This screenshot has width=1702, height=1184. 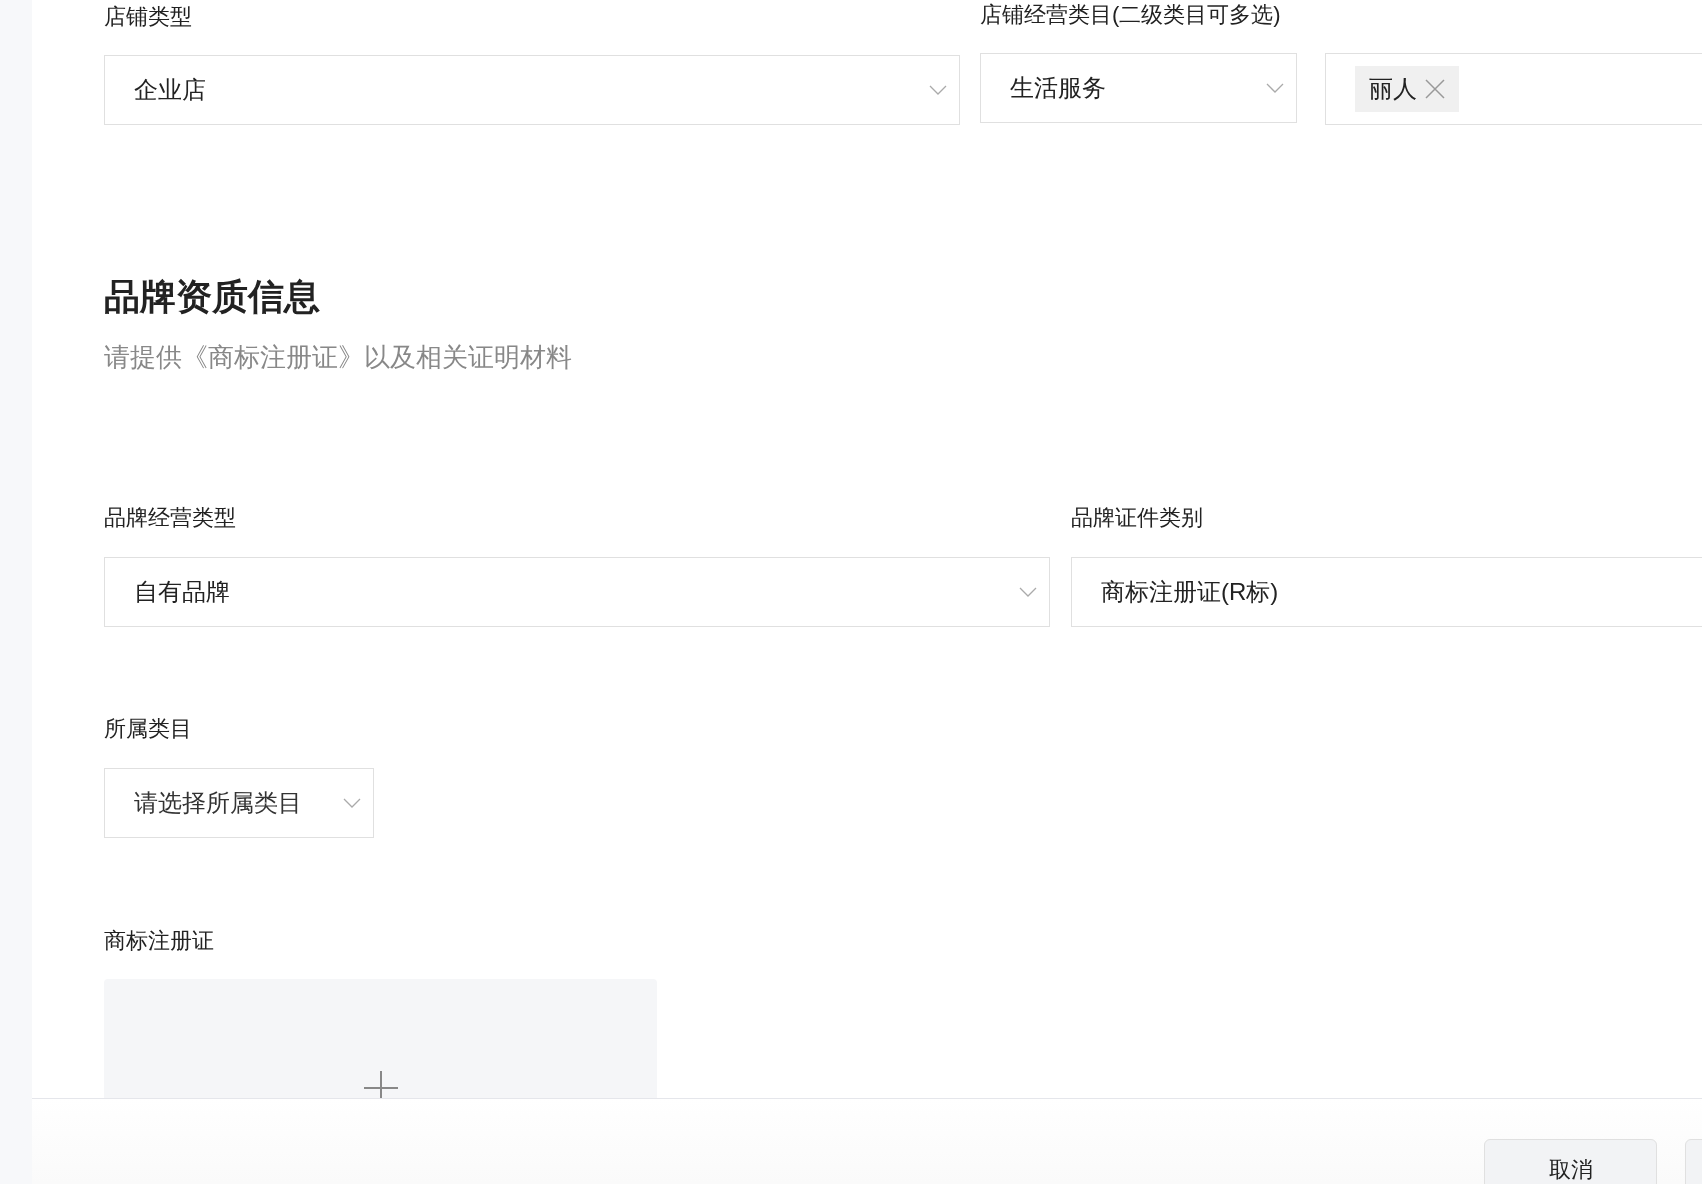 What do you see at coordinates (380, 1038) in the screenshot?
I see `upload-area` at bounding box center [380, 1038].